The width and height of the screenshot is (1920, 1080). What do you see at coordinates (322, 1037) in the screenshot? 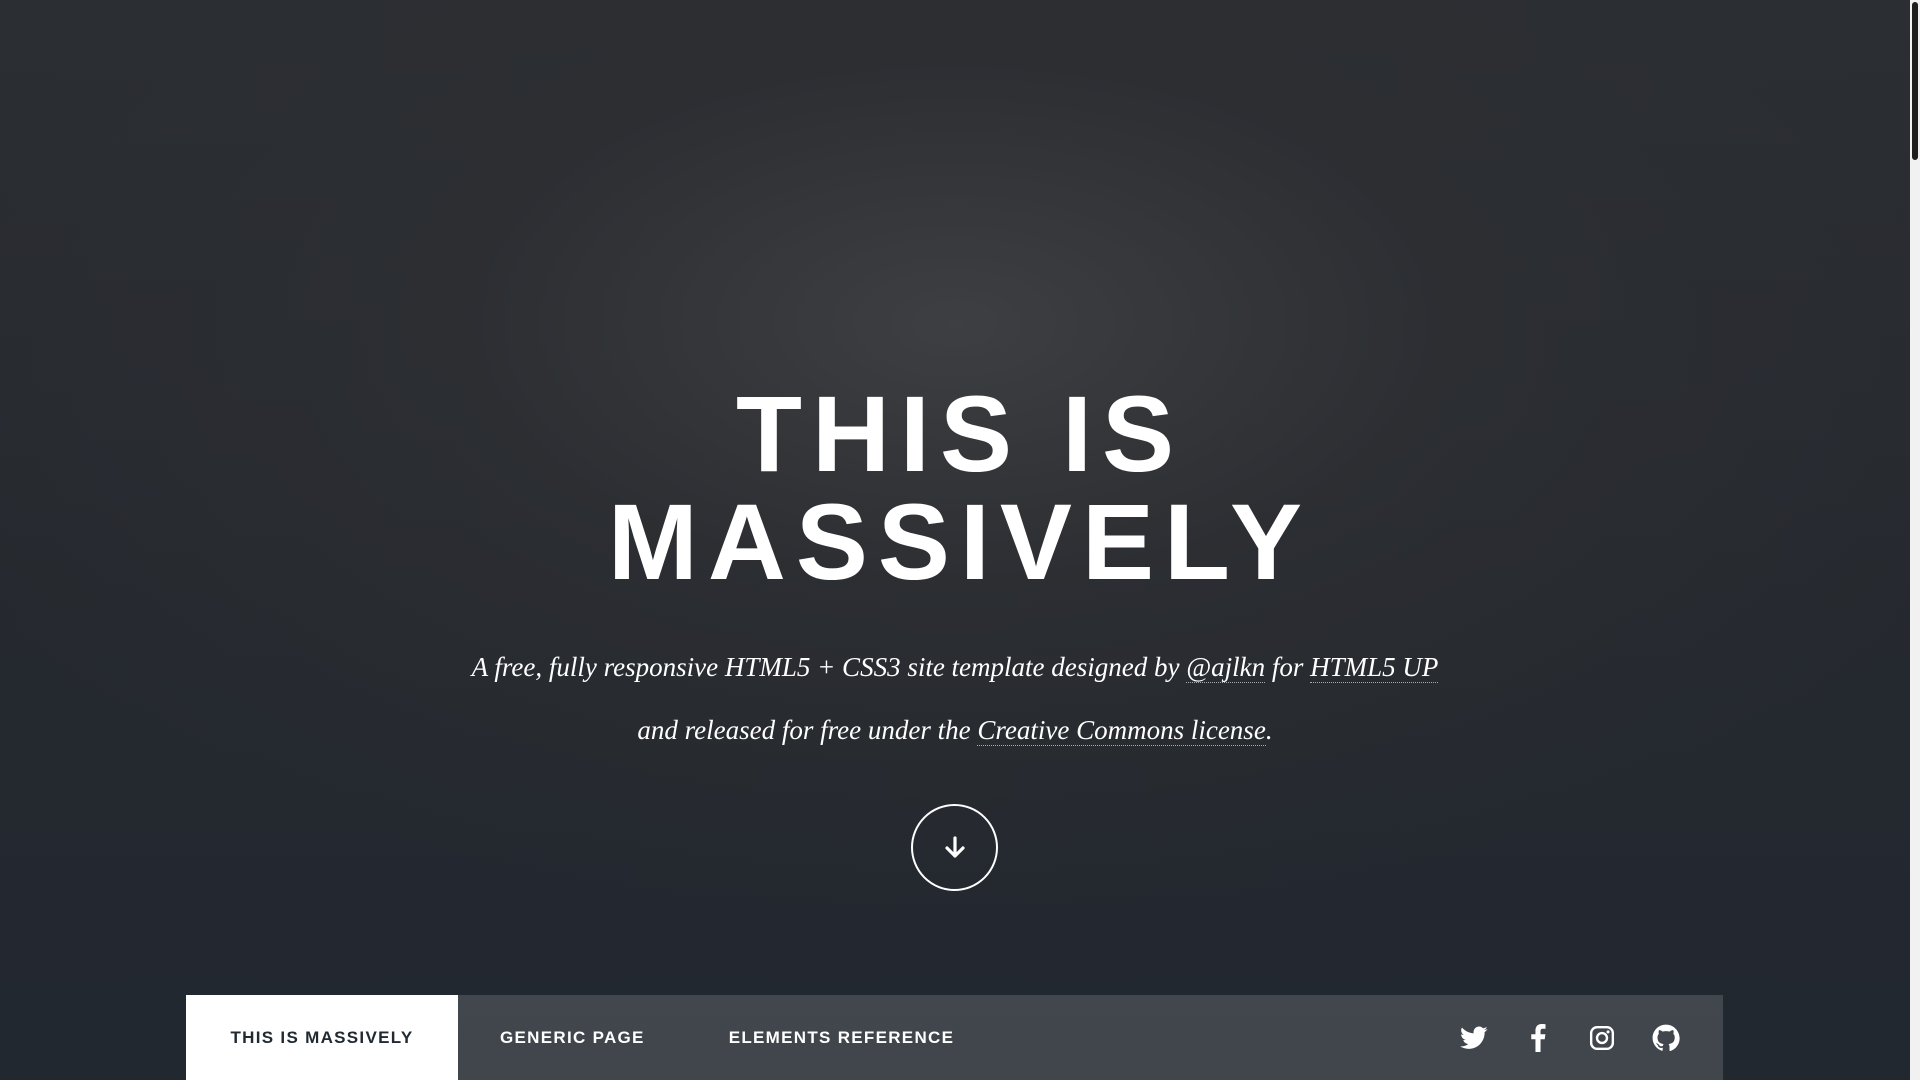
I see `nav-item-this-is-massively: THIS IS MASSIVELY` at bounding box center [322, 1037].